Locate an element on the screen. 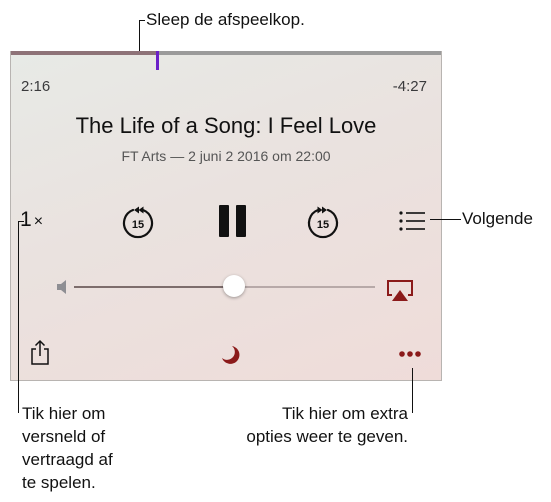 Image resolution: width=551 pixels, height=502 pixels. episode-title: The Life of a Song: I Feel Love is located at coordinates (226, 125).